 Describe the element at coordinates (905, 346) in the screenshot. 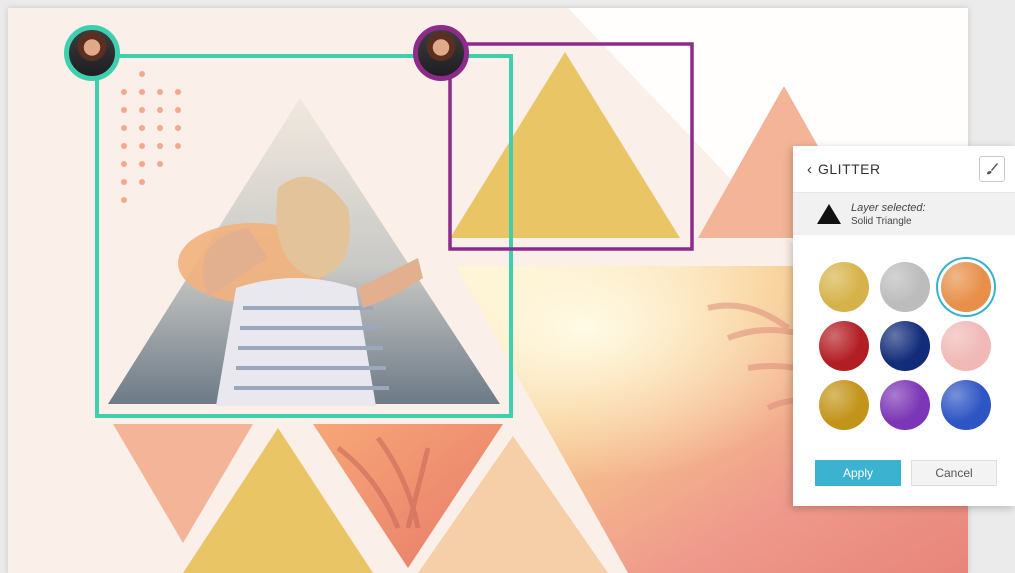

I see `swatch-navy` at that location.